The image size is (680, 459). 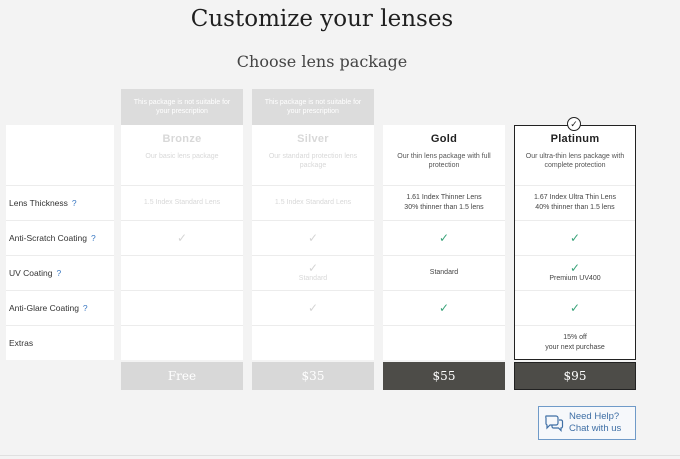 I want to click on page-title: Customize your lenses, so click(x=322, y=19).